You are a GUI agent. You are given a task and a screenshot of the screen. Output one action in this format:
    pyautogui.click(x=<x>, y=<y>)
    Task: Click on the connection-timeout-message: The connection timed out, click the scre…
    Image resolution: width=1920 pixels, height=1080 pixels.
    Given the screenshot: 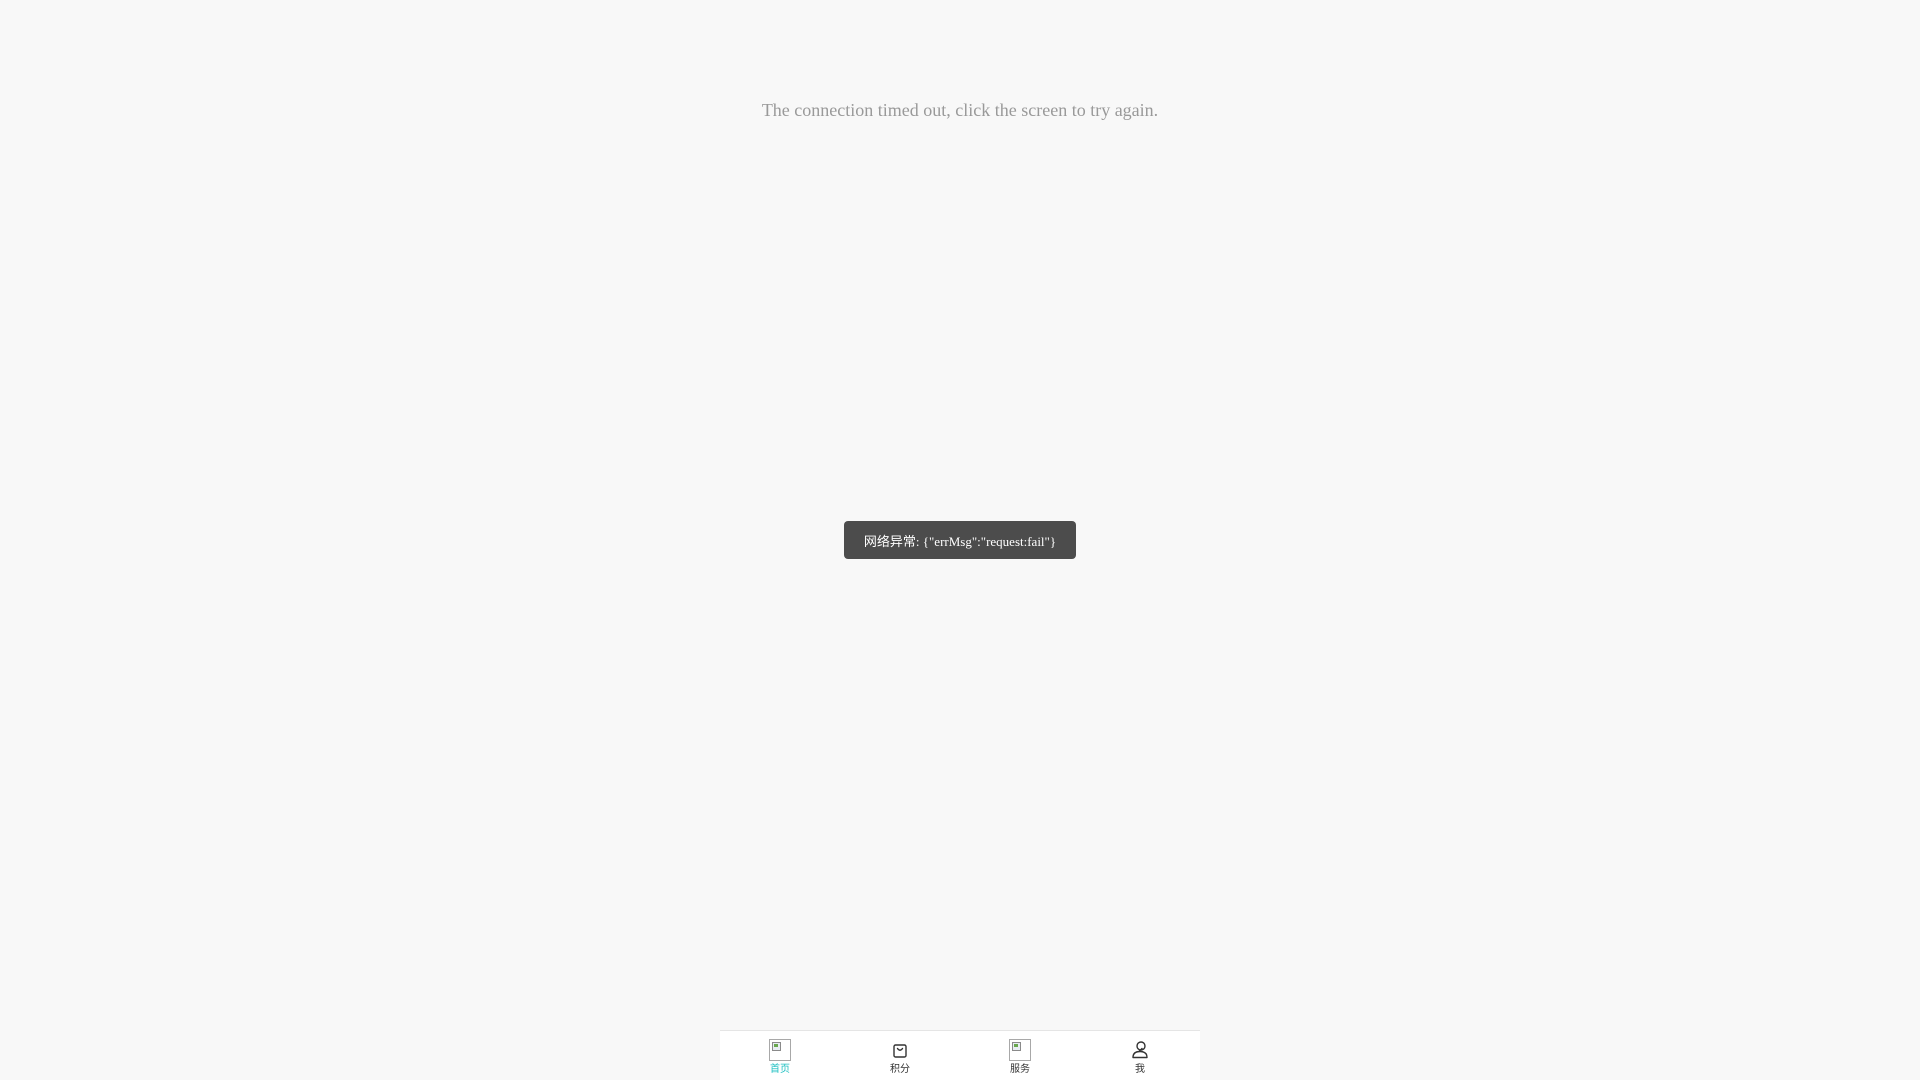 What is the action you would take?
    pyautogui.click(x=960, y=110)
    